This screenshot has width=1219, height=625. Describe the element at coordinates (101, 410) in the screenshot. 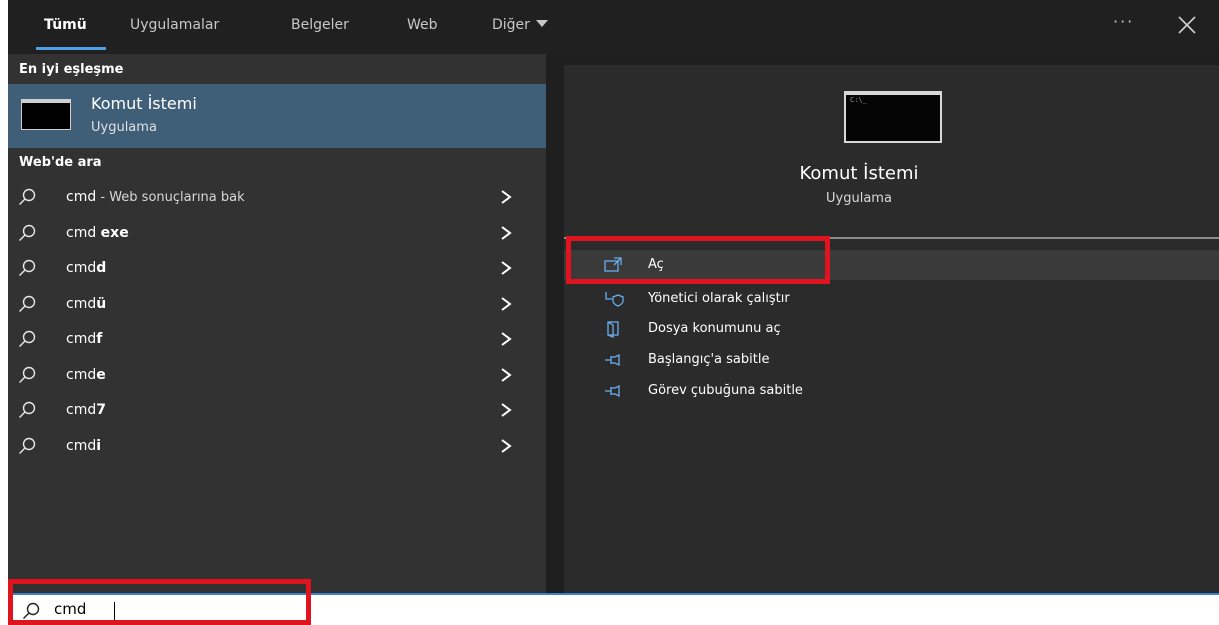

I see `query-suggestion: 7` at that location.